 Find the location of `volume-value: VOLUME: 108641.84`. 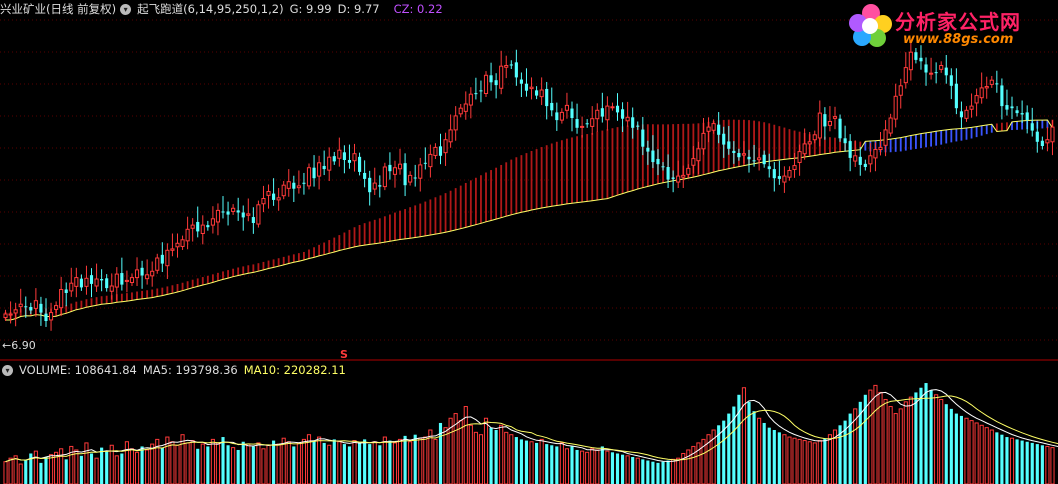

volume-value: VOLUME: 108641.84 is located at coordinates (78, 370).